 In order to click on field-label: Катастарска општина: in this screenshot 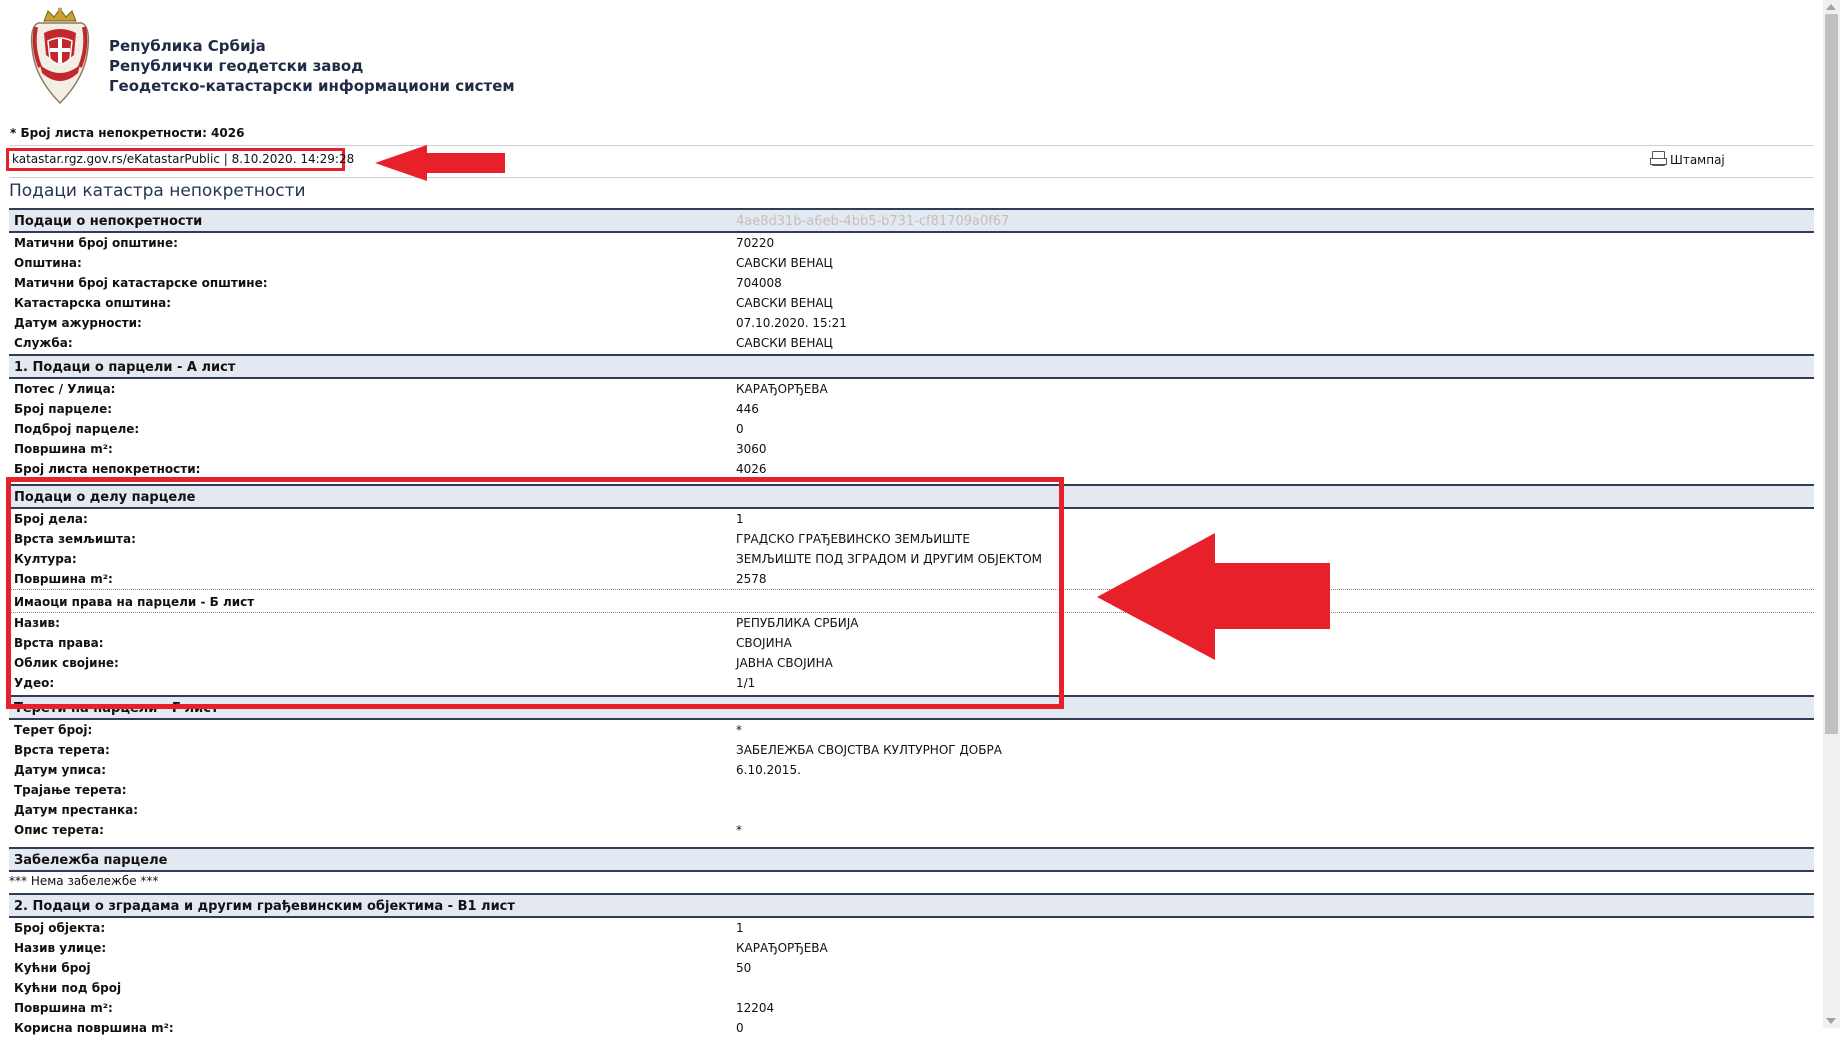, I will do `click(93, 303)`.